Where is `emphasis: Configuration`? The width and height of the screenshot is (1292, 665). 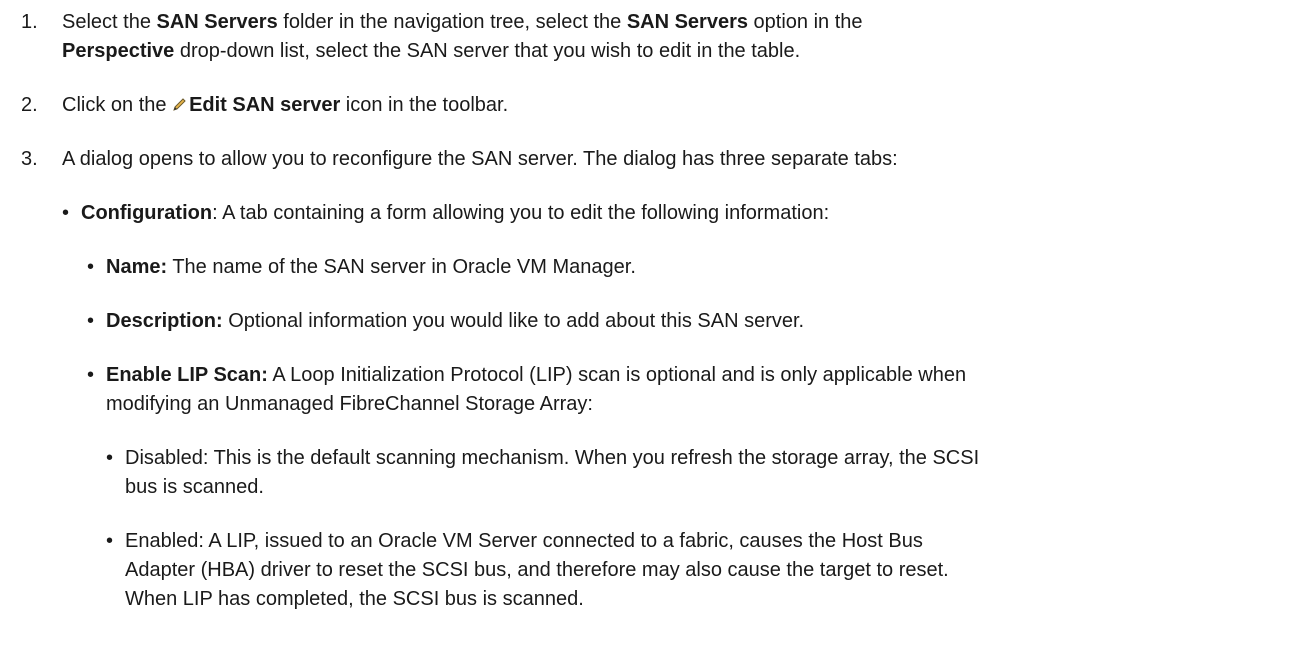 emphasis: Configuration is located at coordinates (147, 213).